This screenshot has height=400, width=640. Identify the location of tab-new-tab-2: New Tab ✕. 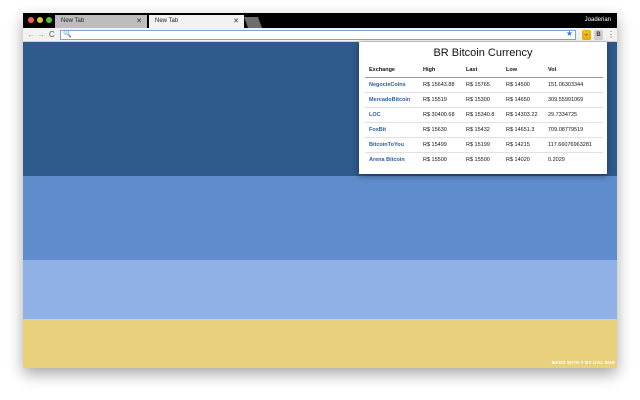
(196, 21).